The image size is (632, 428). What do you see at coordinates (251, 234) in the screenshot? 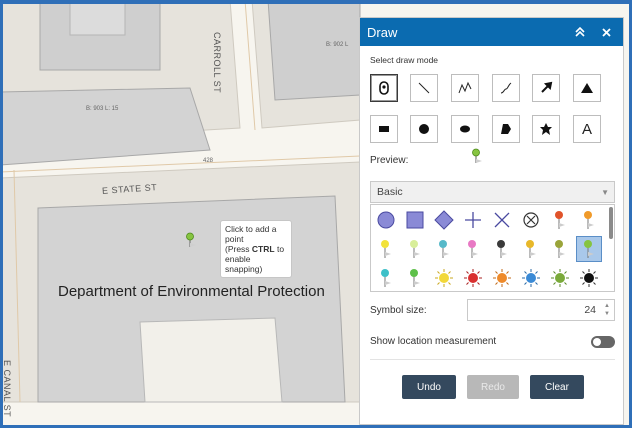
I see `tooltip-line: Click to add a point` at bounding box center [251, 234].